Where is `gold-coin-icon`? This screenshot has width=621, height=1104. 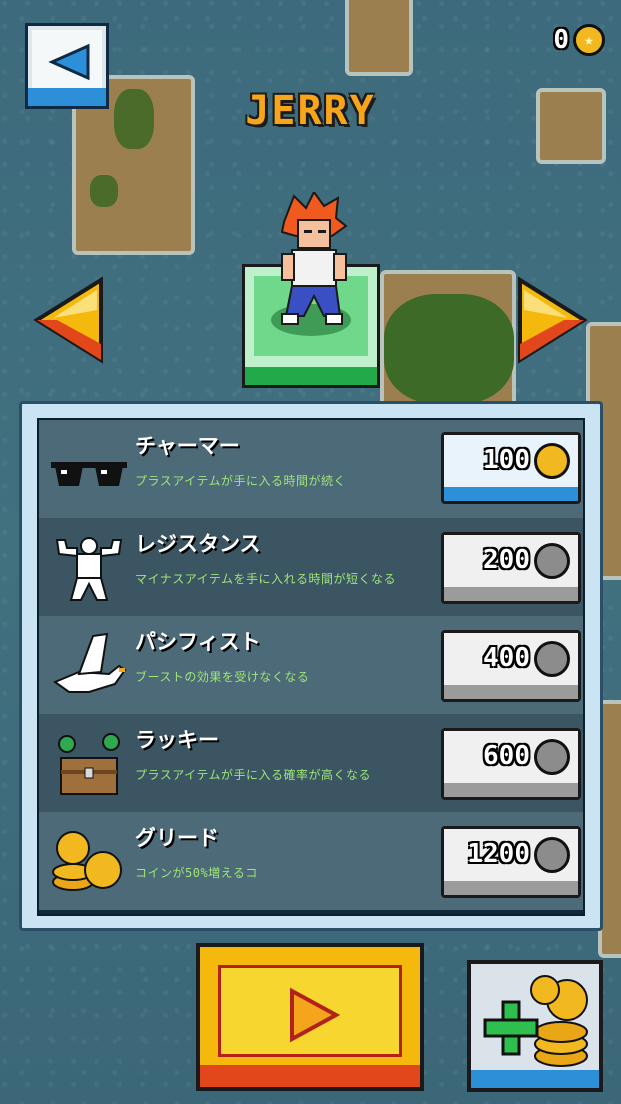
gold-coin-icon is located at coordinates (552, 461).